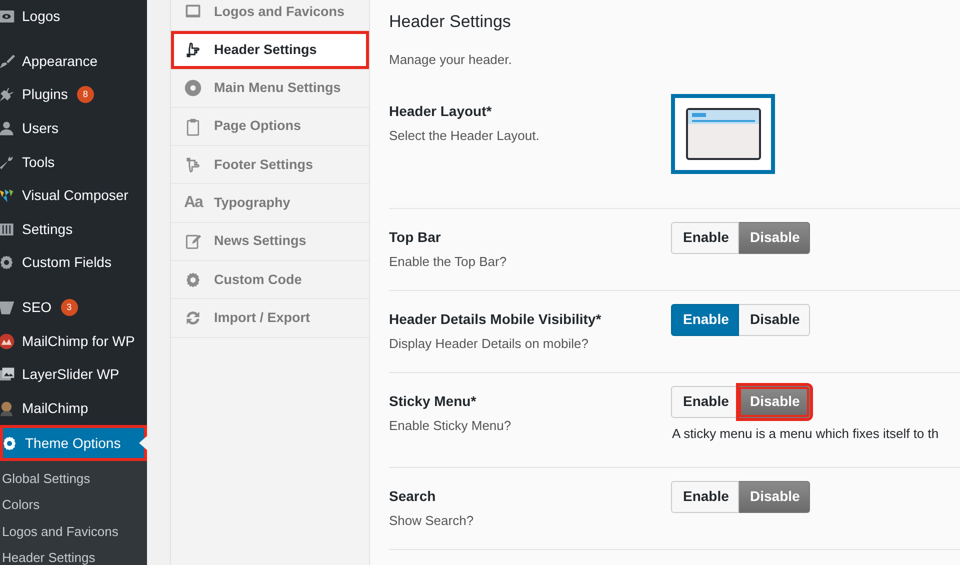 The height and width of the screenshot is (565, 960). Describe the element at coordinates (55, 408) in the screenshot. I see `menu-label: MailChimp` at that location.